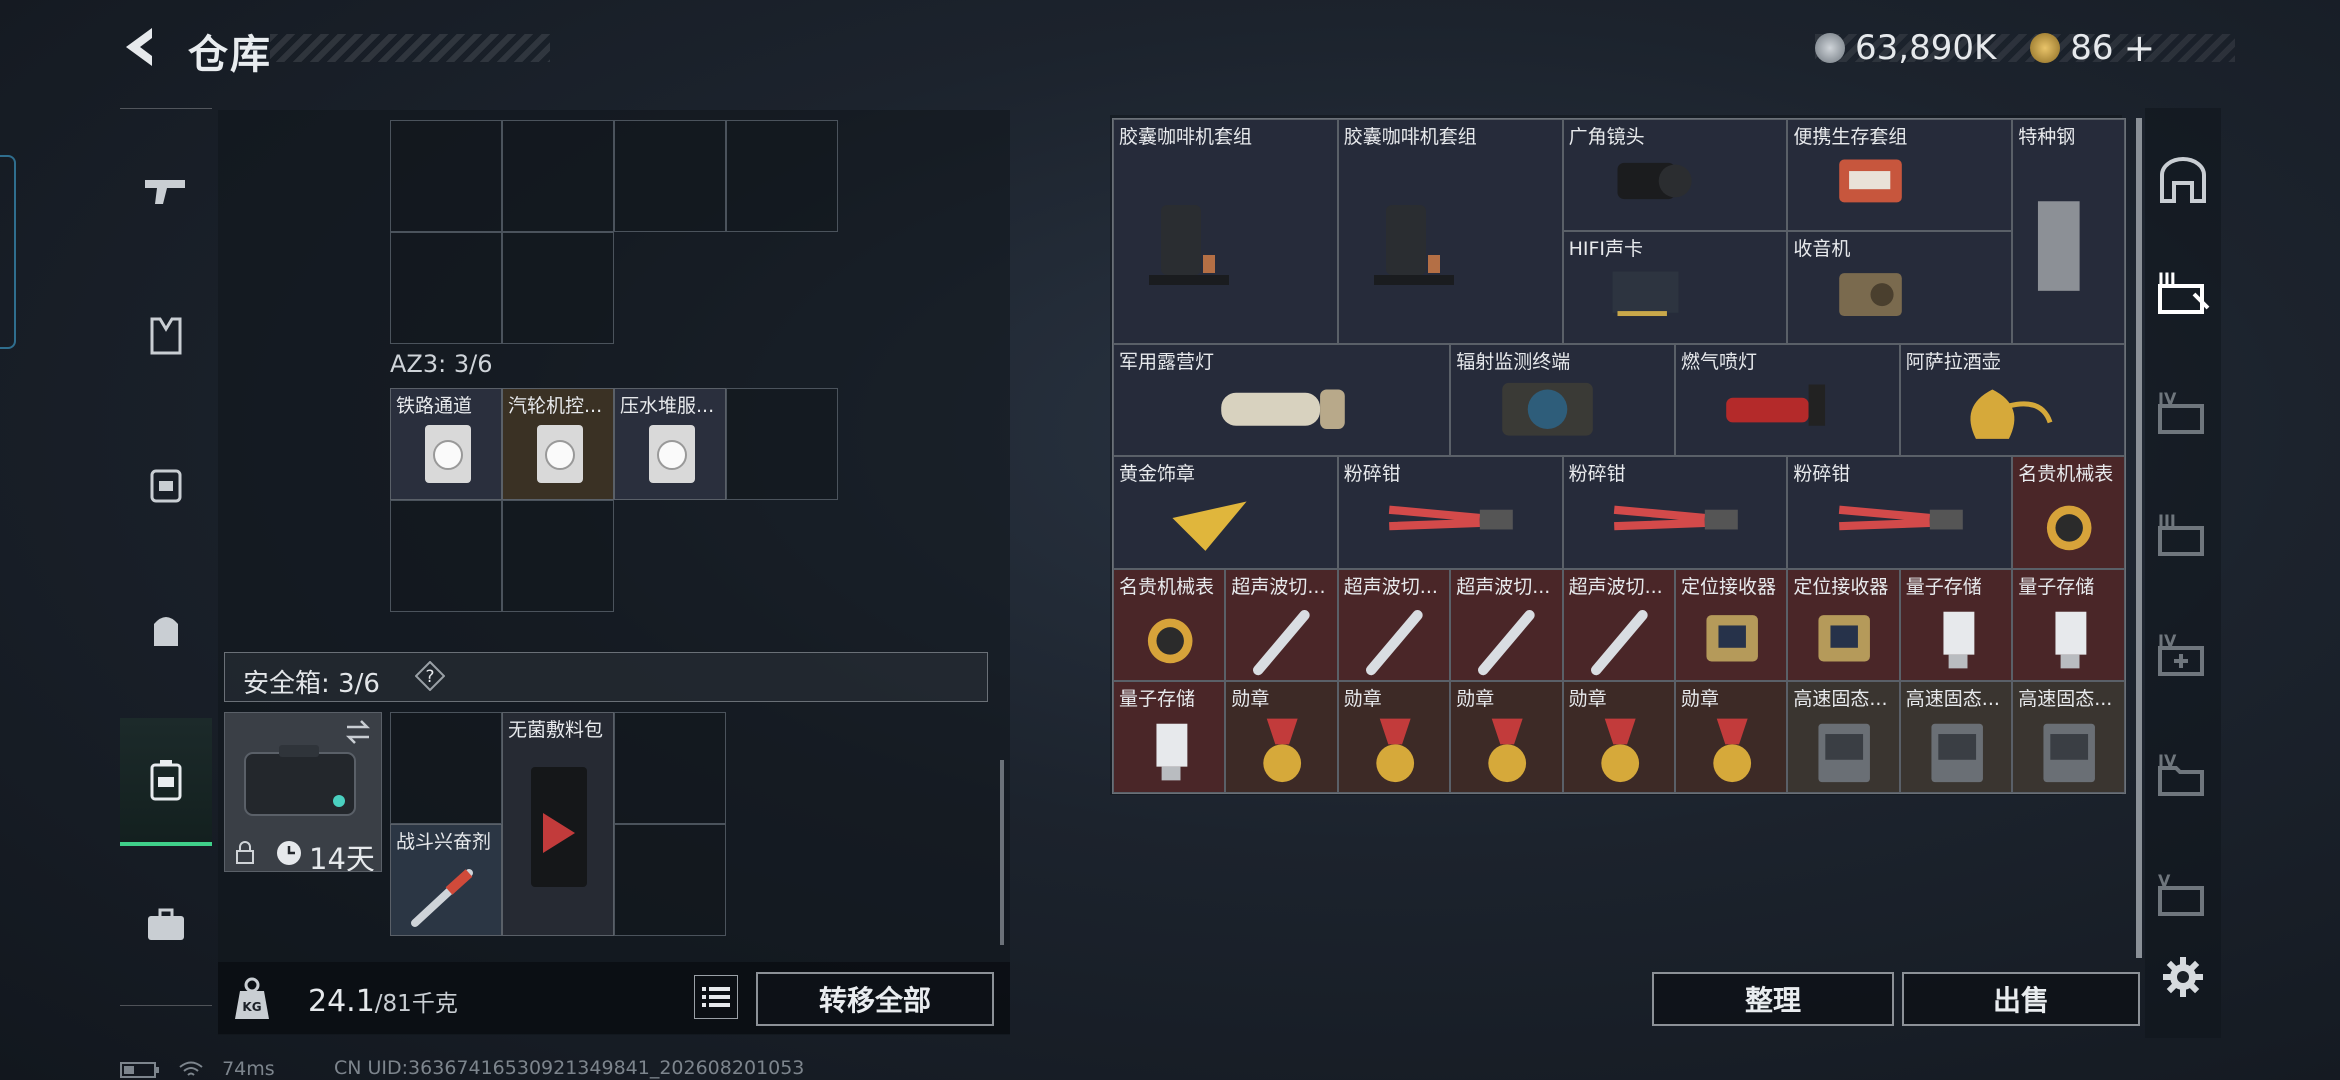  What do you see at coordinates (2183, 293) in the screenshot?
I see `tab-stash-3-active: III` at bounding box center [2183, 293].